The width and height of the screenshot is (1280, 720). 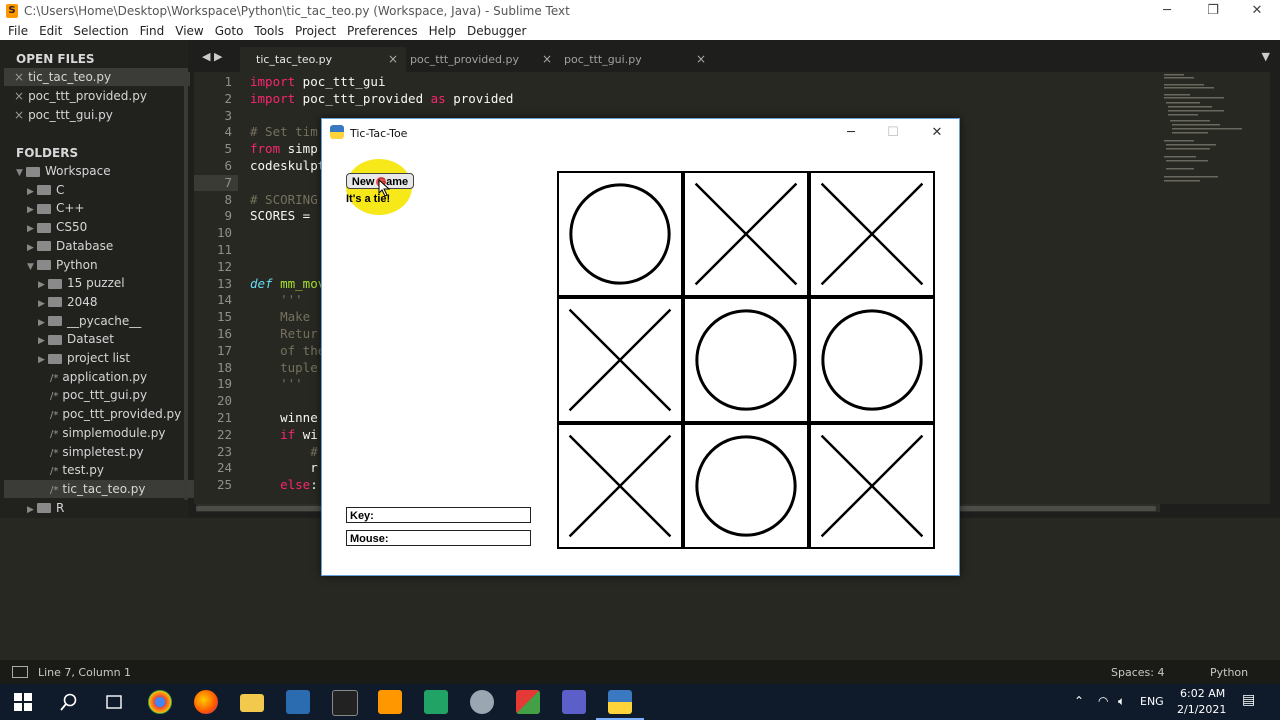 I want to click on clock-date: 2/1/2021, so click(x=1201, y=709).